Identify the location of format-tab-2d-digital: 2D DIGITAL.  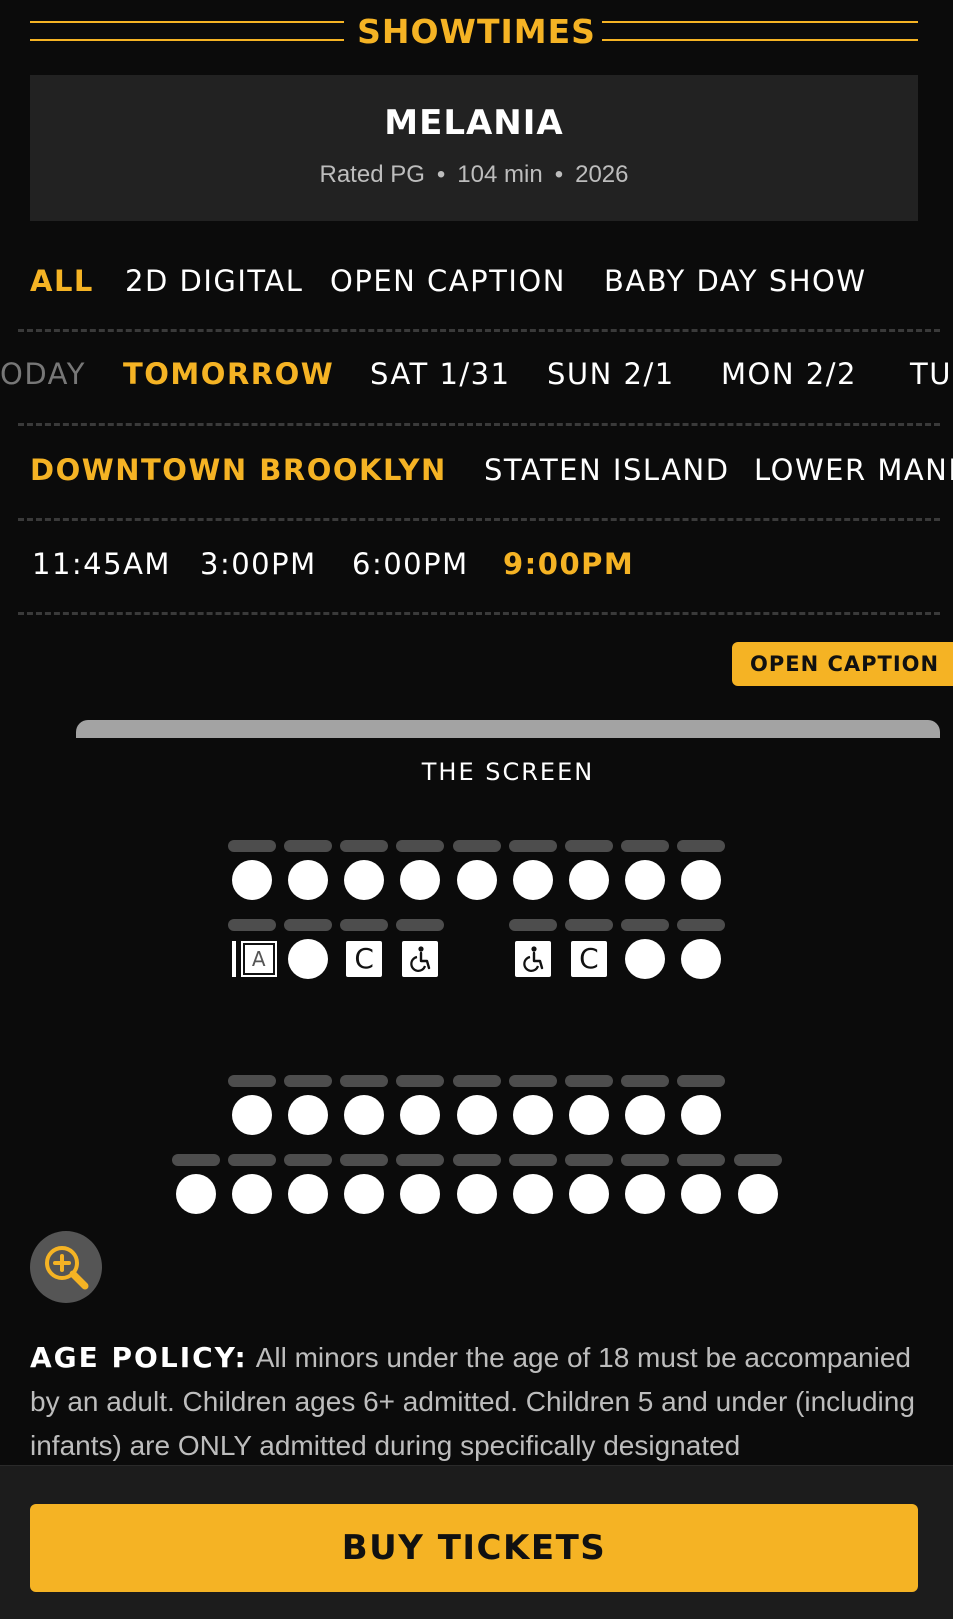
(214, 281).